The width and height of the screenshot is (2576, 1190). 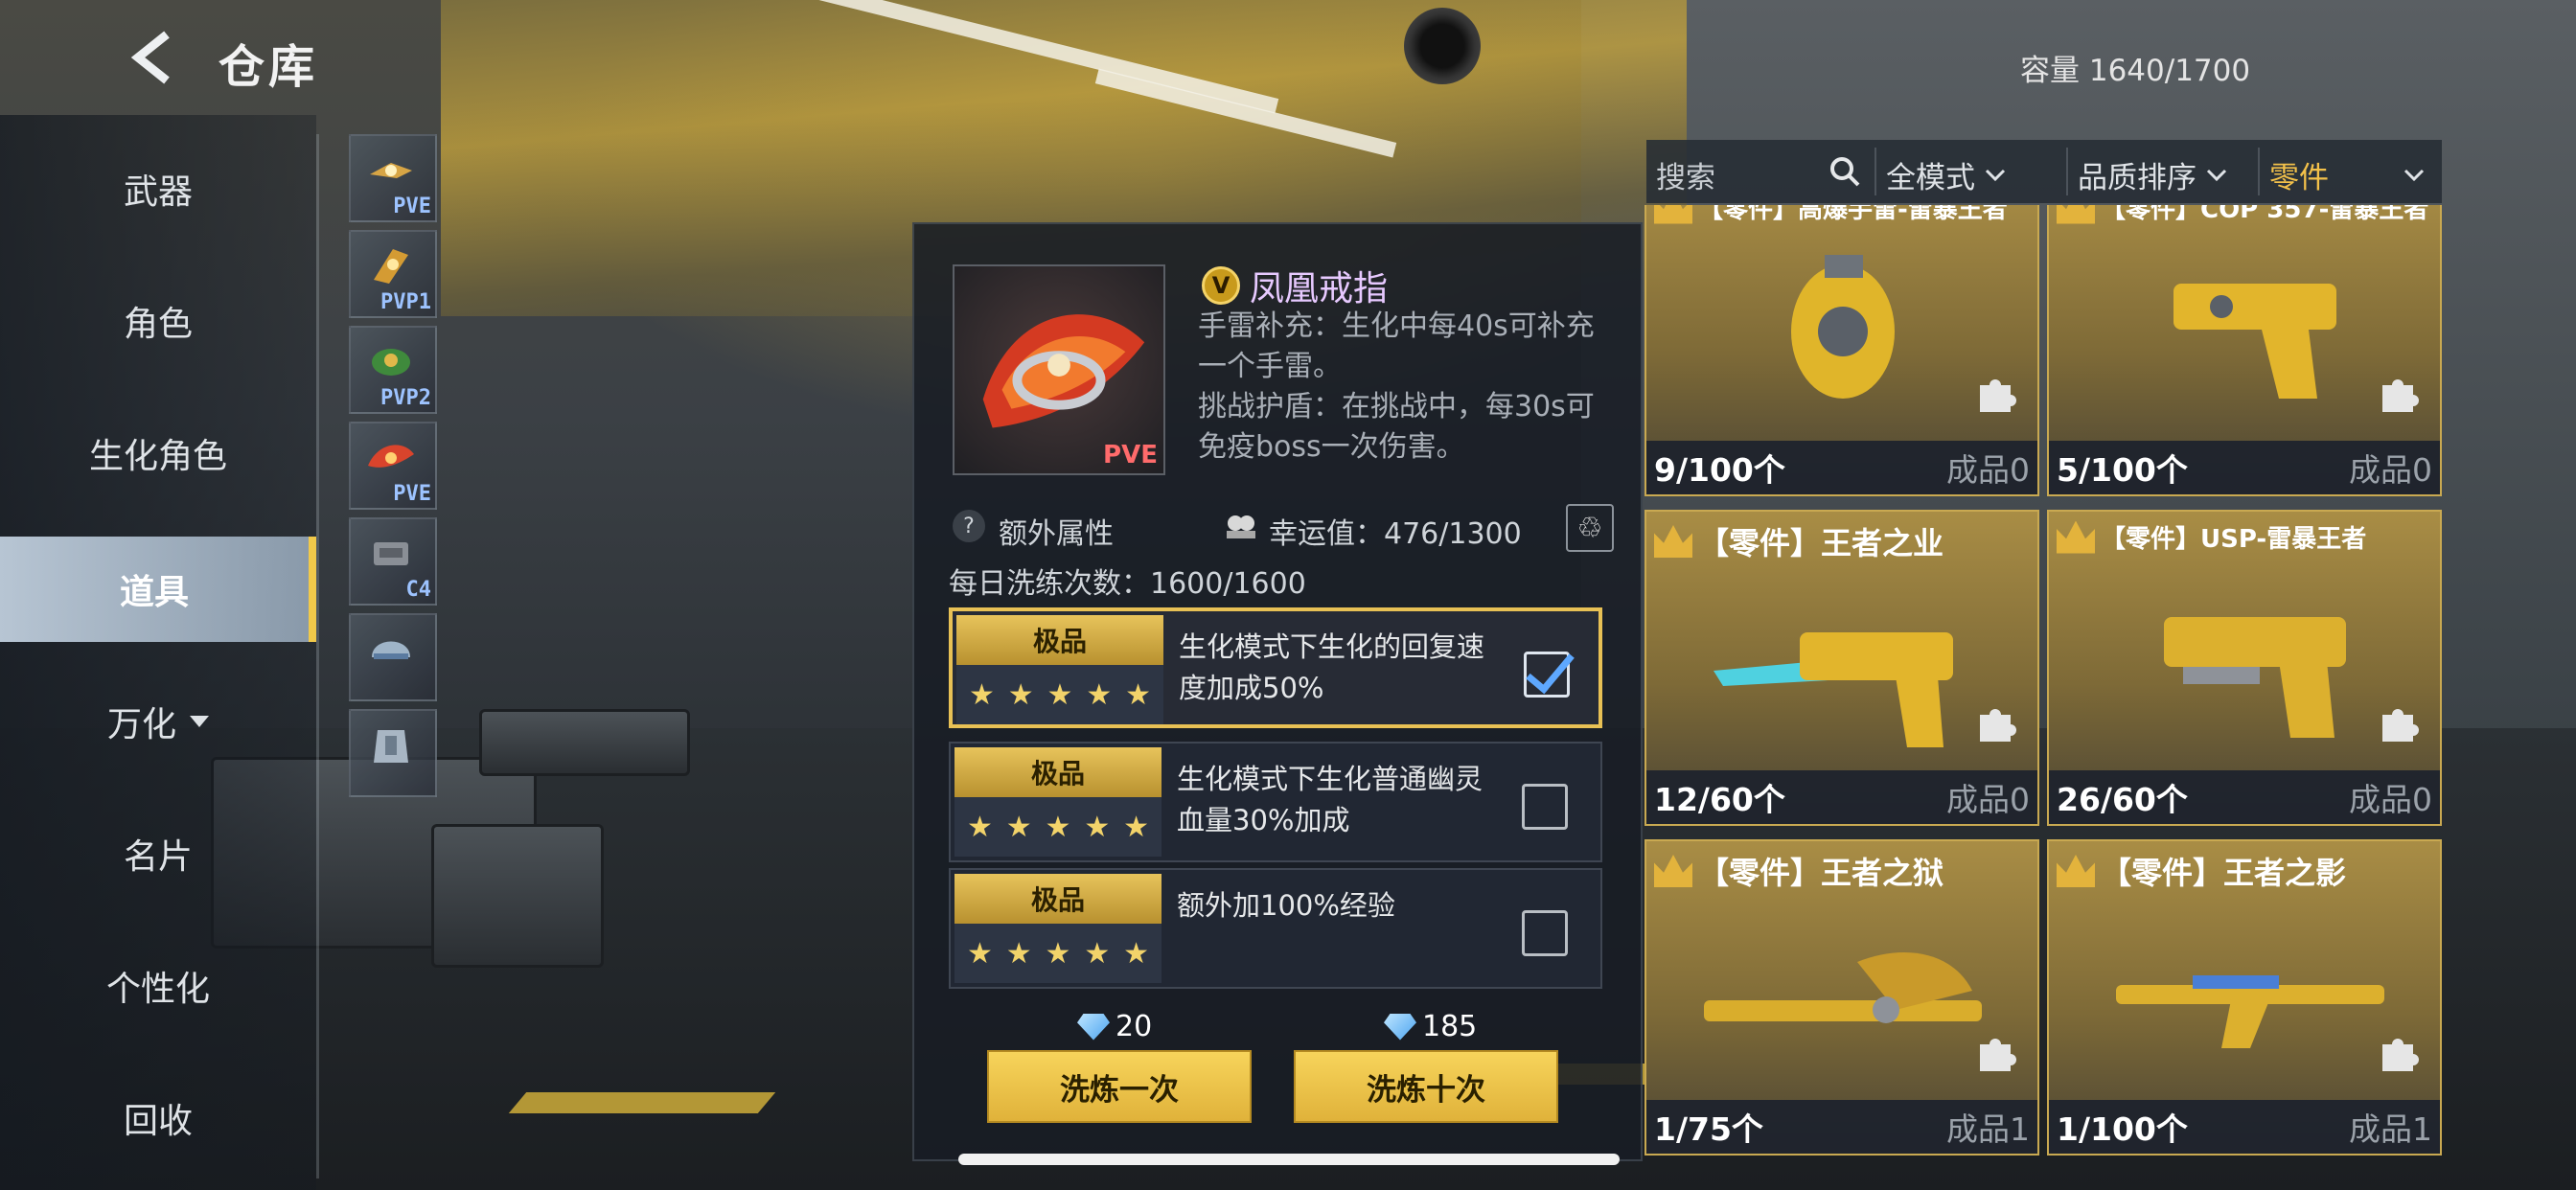 I want to click on armor-icon, so click(x=391, y=747).